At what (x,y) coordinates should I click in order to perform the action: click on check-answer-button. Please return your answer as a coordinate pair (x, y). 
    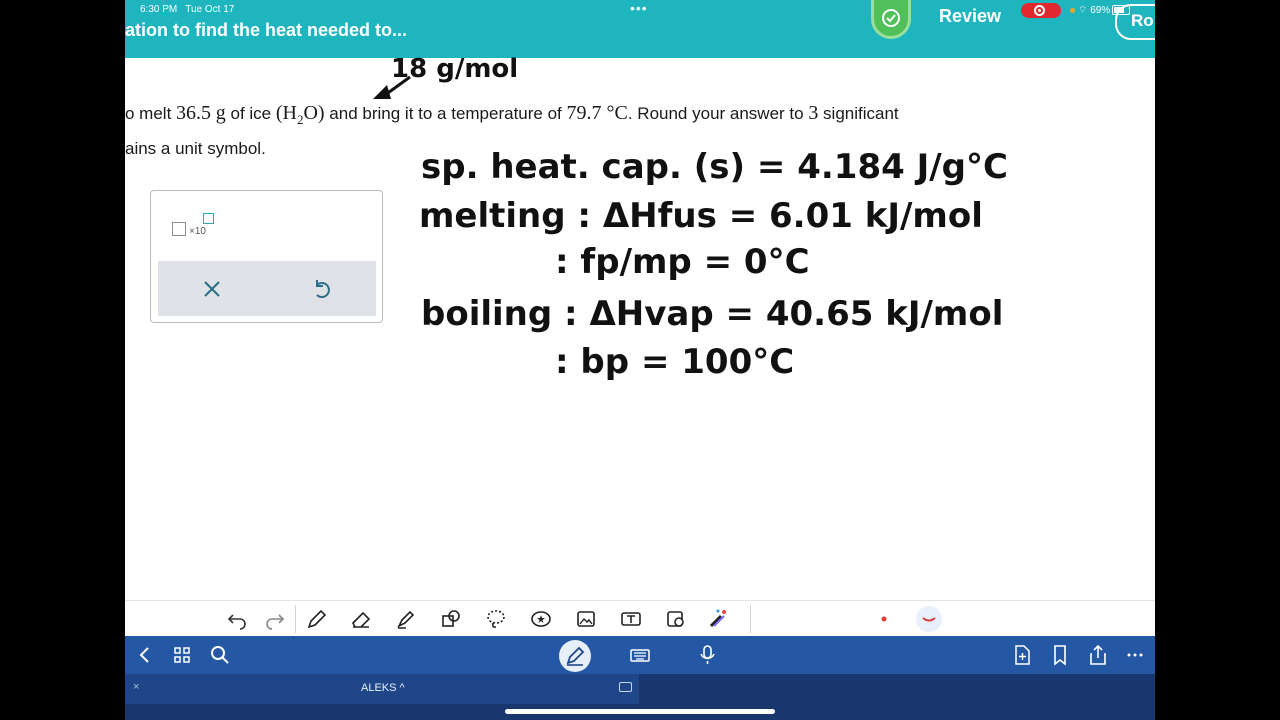
    Looking at the image, I should click on (891, 18).